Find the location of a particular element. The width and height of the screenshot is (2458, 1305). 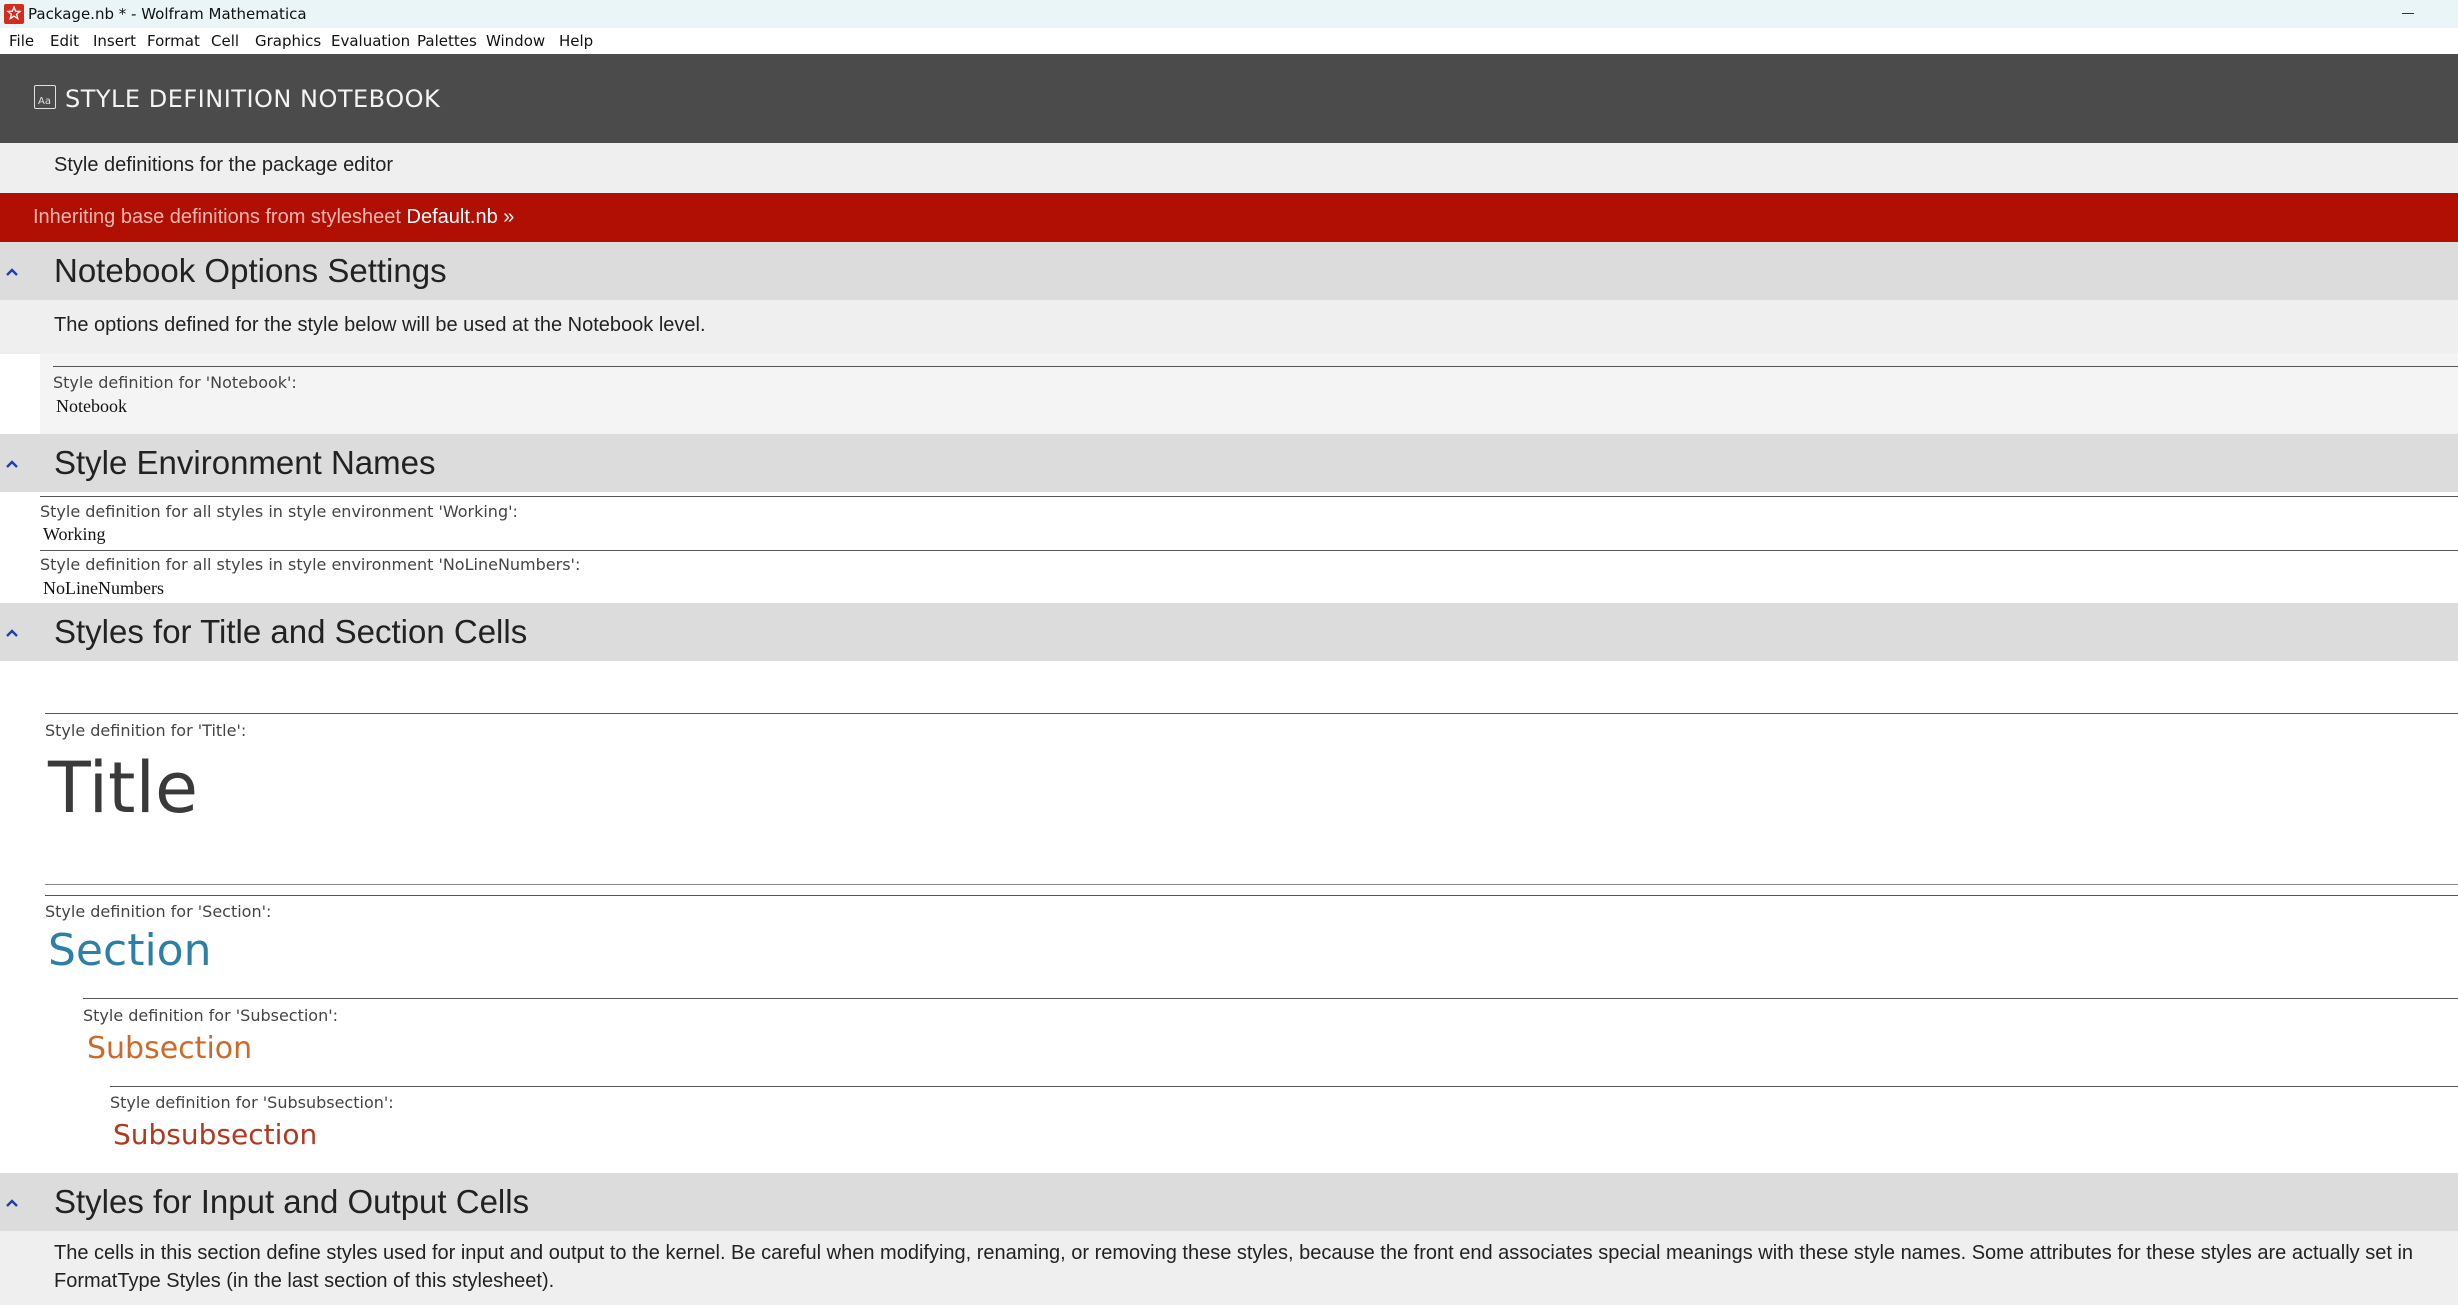

menu-palettes: Palettes is located at coordinates (447, 41).